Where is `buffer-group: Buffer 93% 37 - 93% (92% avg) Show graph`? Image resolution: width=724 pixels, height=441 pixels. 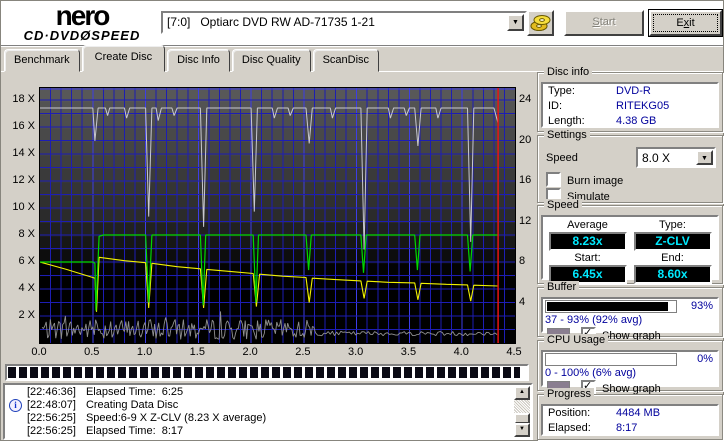
buffer-group: Buffer 93% 37 - 93% (92% avg) Show graph is located at coordinates (630, 311).